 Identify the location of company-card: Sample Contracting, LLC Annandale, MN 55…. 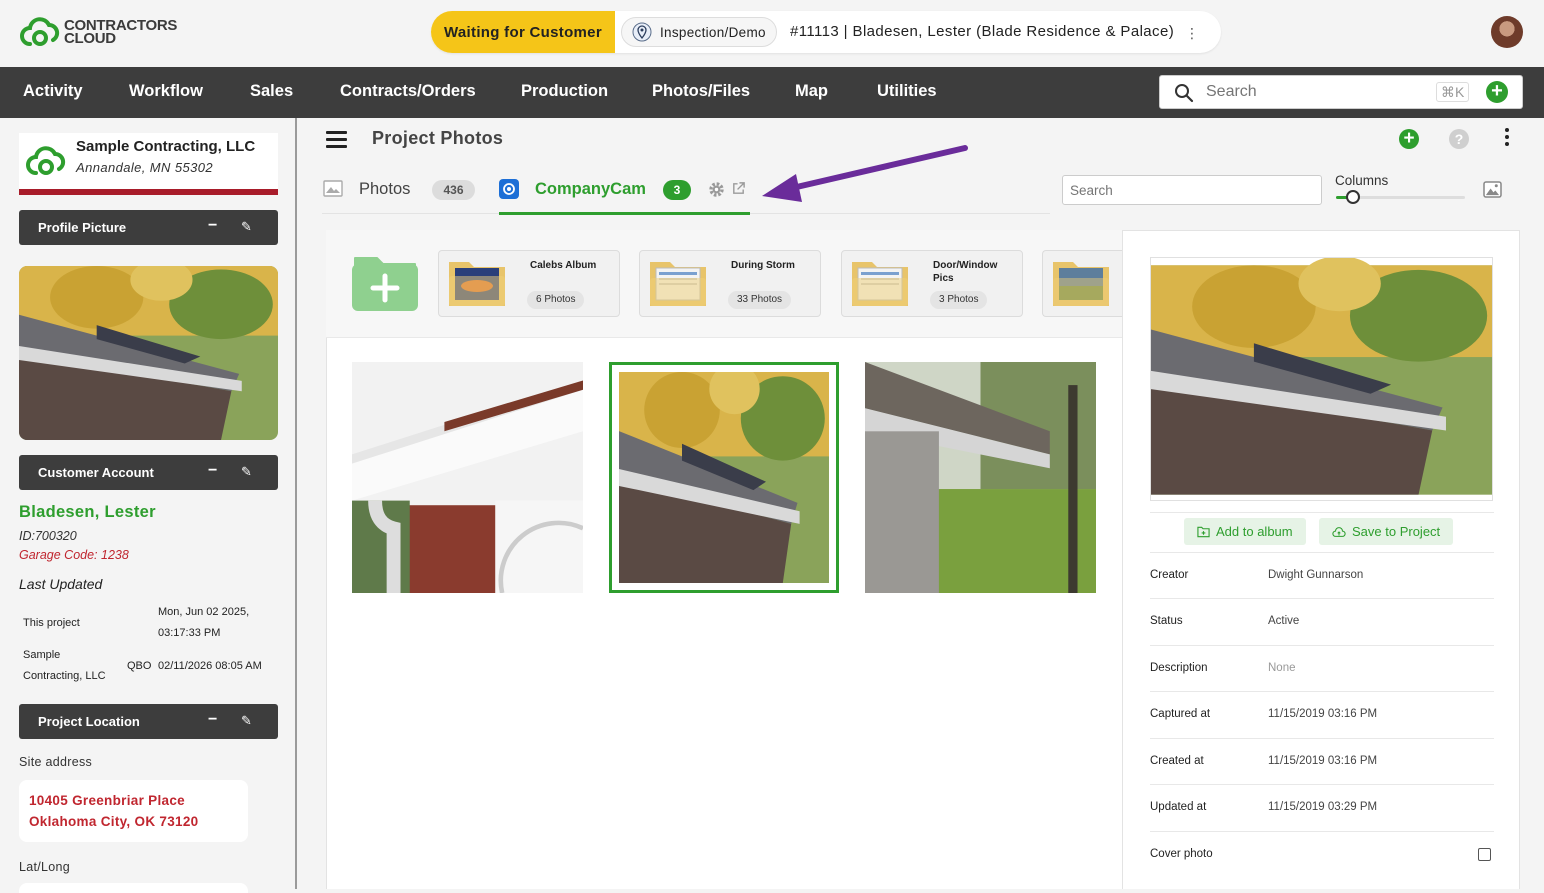
(148, 164).